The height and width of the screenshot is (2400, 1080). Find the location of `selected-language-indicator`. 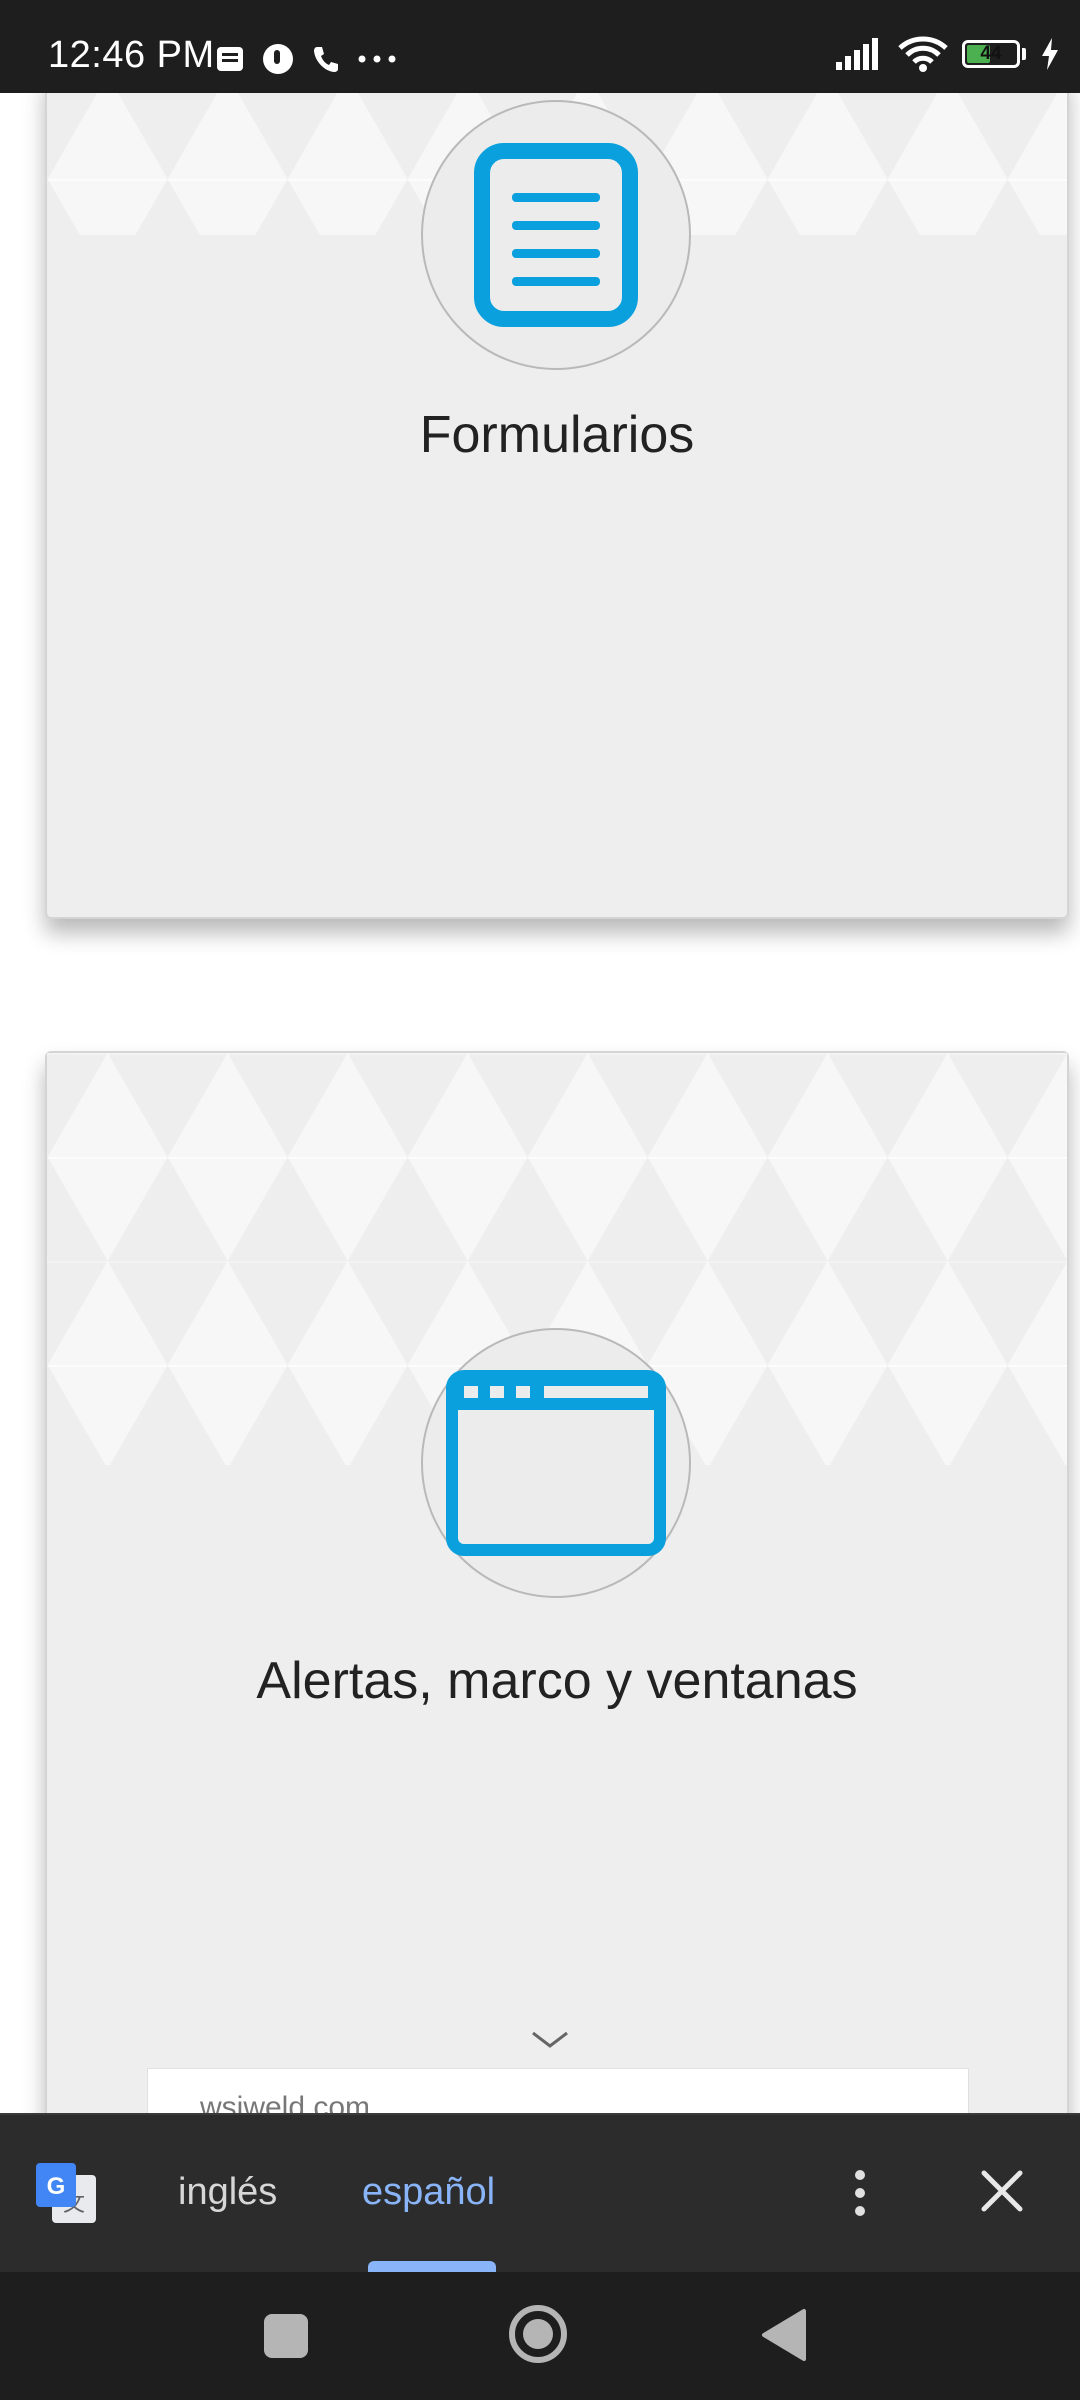

selected-language-indicator is located at coordinates (432, 2266).